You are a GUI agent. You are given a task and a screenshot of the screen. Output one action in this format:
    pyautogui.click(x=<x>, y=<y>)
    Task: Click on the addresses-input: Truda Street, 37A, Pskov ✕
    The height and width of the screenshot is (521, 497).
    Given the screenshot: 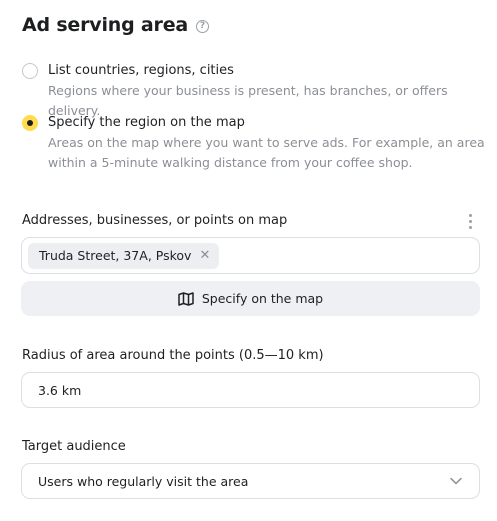 What is the action you would take?
    pyautogui.click(x=250, y=255)
    